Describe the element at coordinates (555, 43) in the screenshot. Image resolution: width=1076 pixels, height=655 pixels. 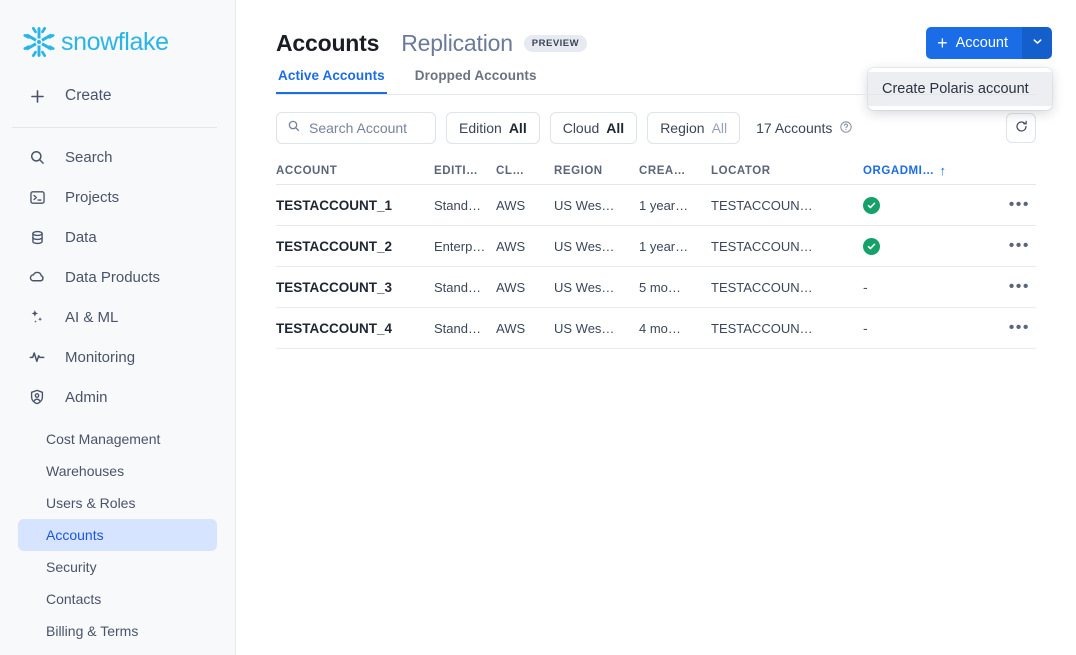
I see `preview-badge: PREVIEW` at that location.